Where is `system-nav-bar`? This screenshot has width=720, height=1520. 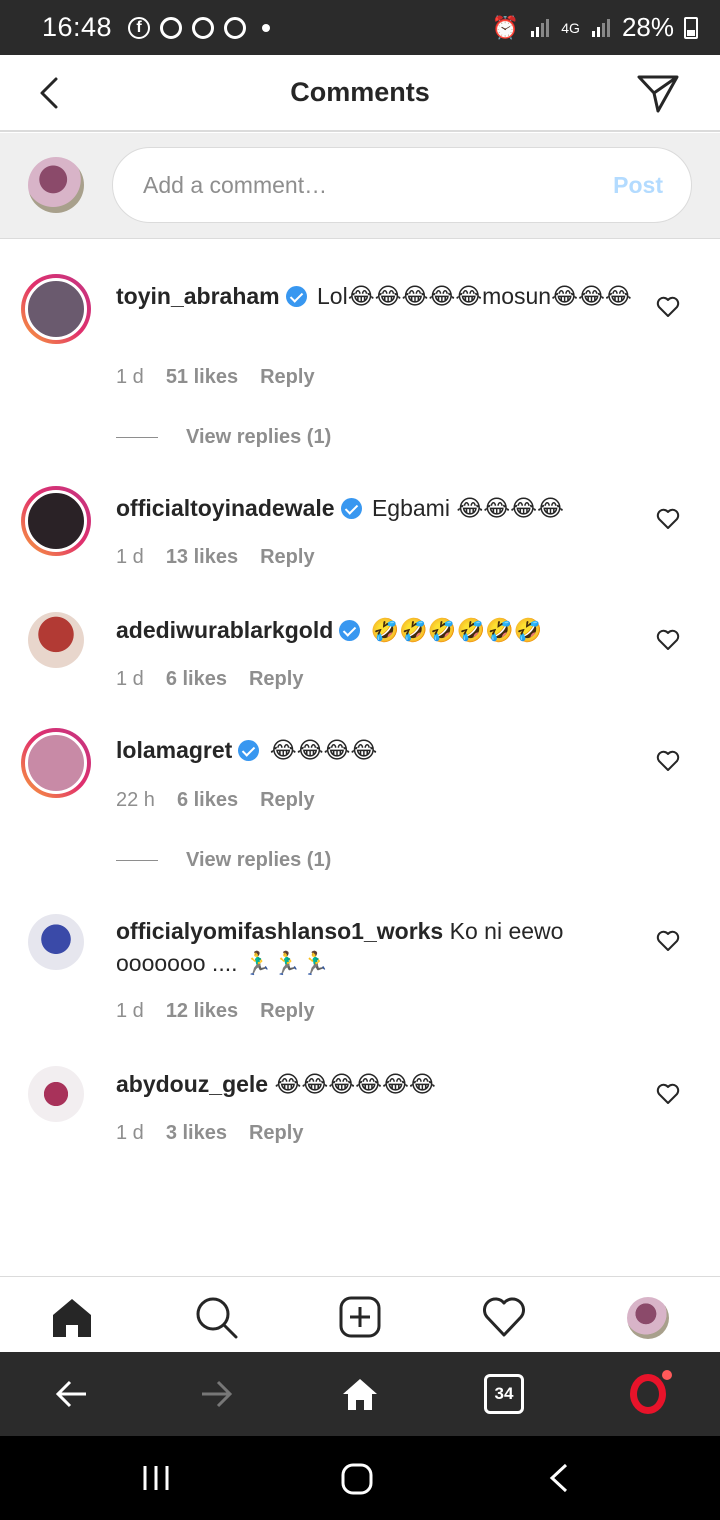
system-nav-bar is located at coordinates (360, 1478).